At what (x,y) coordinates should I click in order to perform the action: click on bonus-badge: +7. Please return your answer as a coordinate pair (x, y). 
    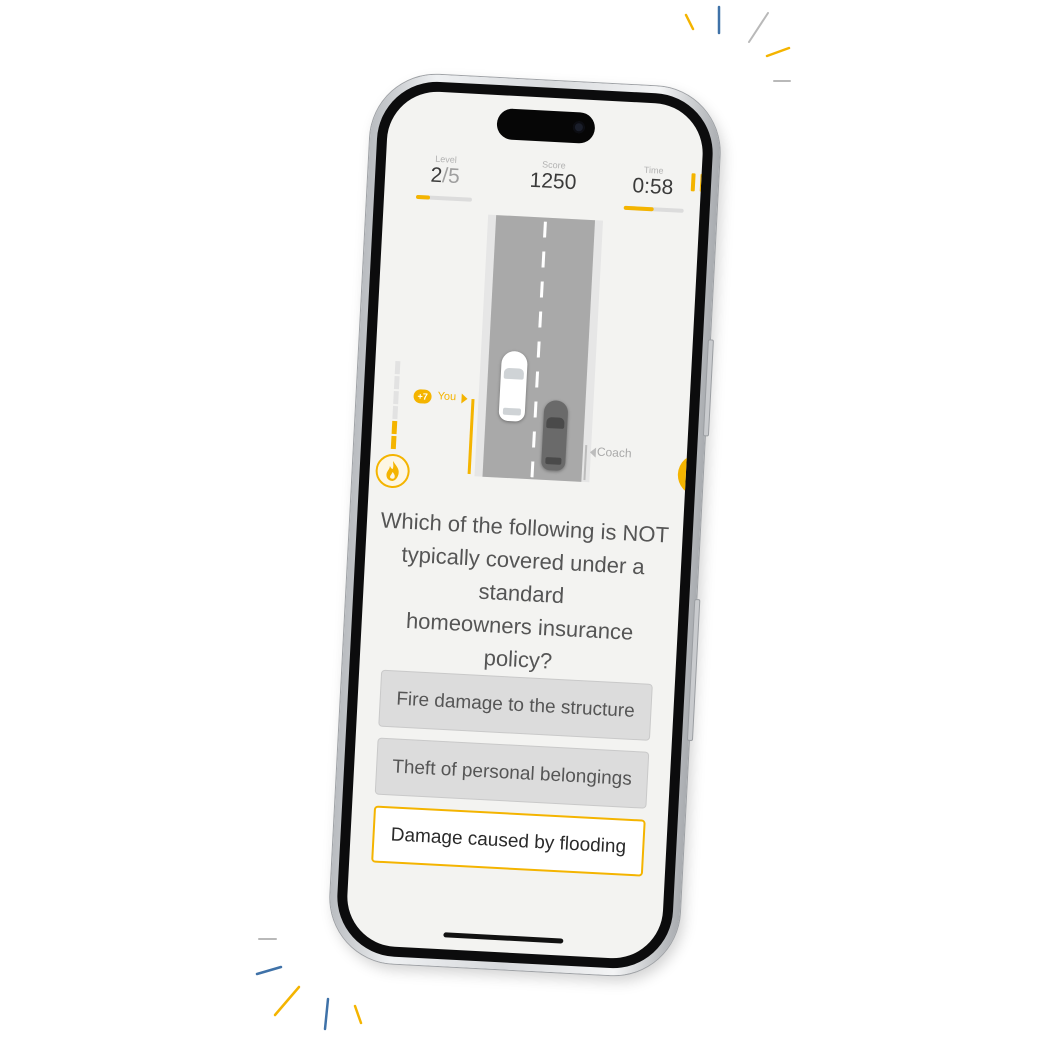
    Looking at the image, I should click on (423, 396).